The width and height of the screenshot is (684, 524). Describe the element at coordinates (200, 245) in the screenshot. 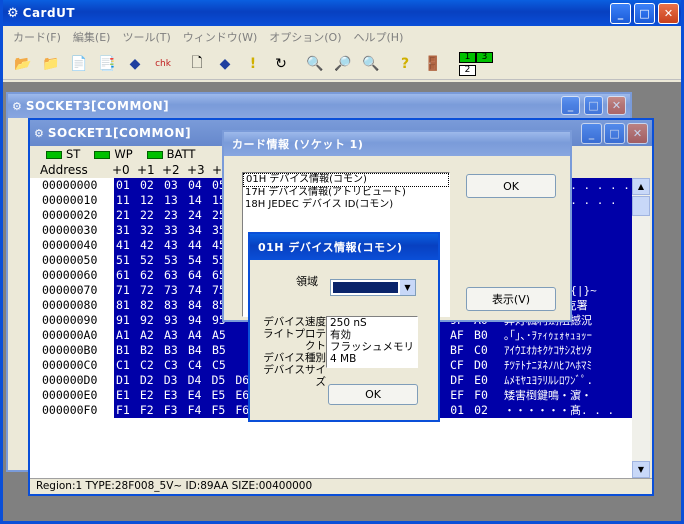

I see `hex-cell: 44` at that location.